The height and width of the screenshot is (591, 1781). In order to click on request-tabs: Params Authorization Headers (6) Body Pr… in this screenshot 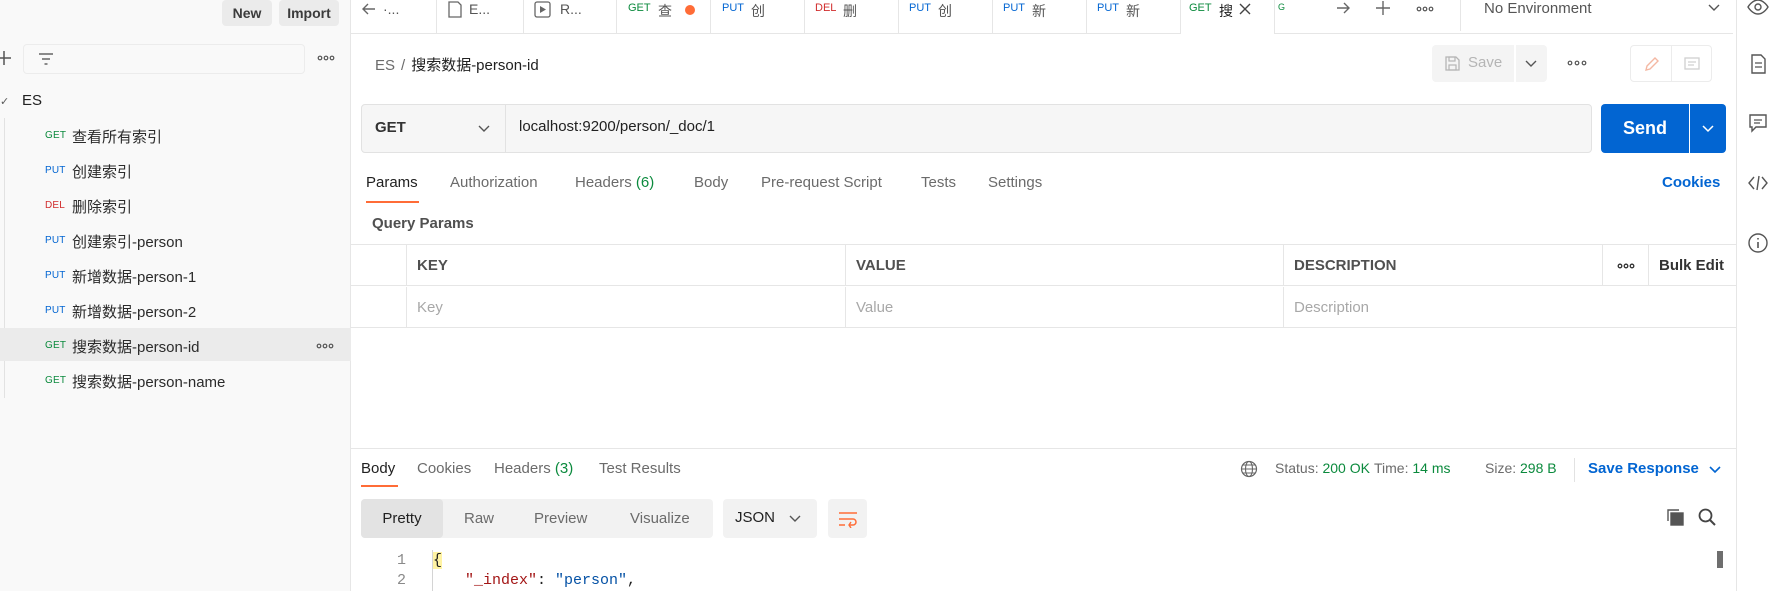, I will do `click(1046, 189)`.